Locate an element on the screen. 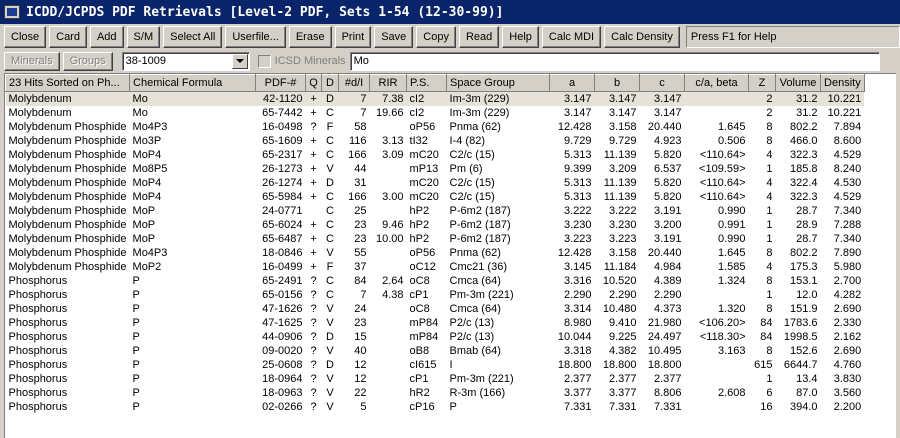  cell-sg: P2/c (13) is located at coordinates (472, 323).